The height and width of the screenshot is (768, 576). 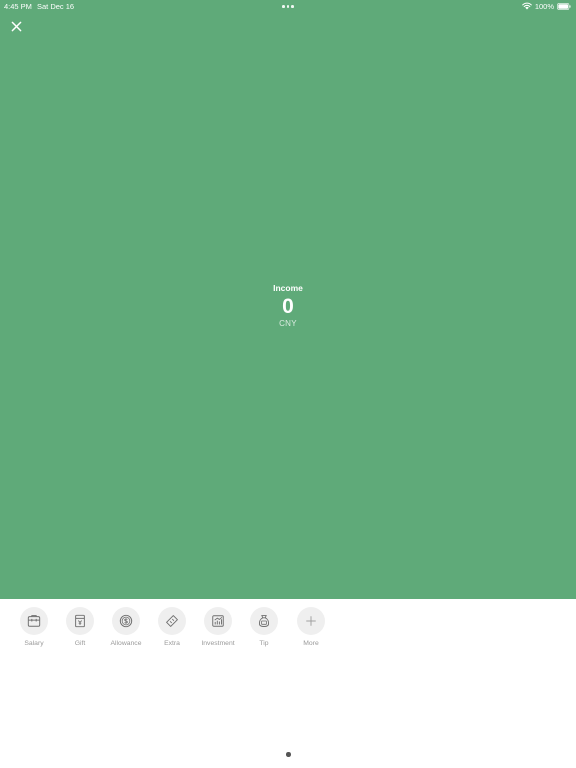 I want to click on battery-percent: 100%, so click(x=544, y=6).